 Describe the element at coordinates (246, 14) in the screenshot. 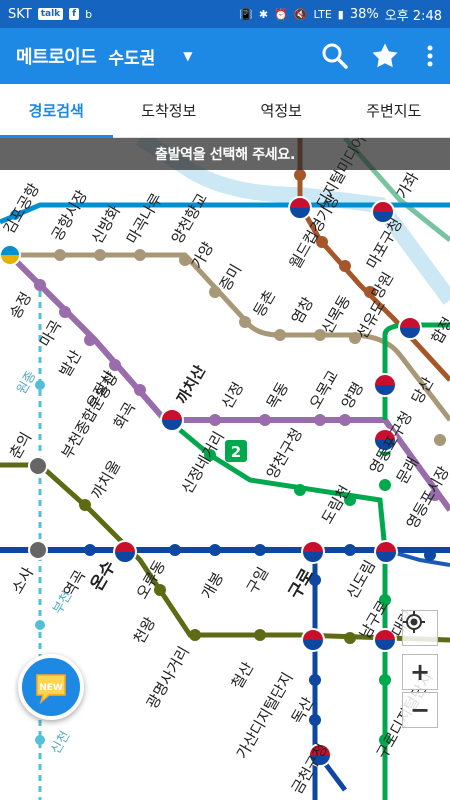

I see `vibrate-icon: 📳` at that location.